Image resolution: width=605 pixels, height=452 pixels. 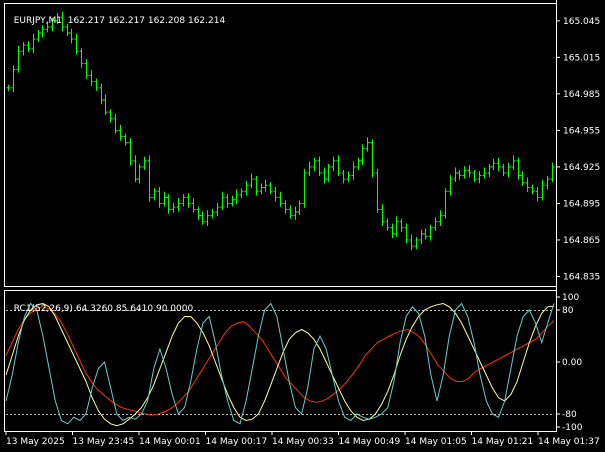 I want to click on indicator-axis: 100 80 0.00 -80 -100, so click(x=569, y=363).